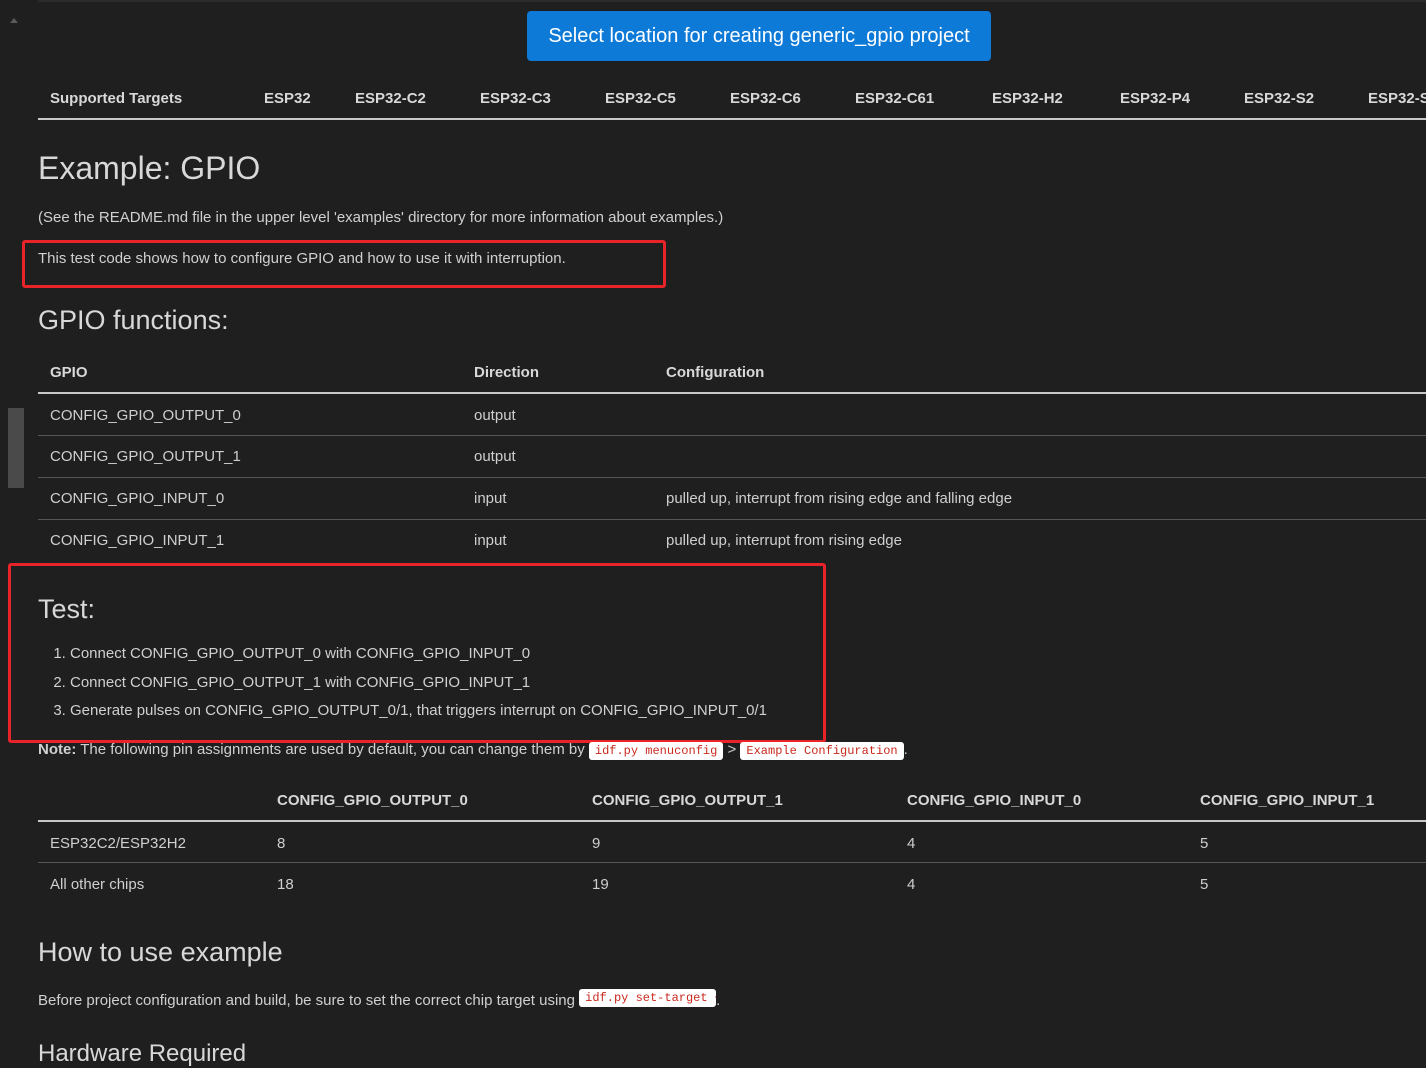 The image size is (1426, 1068). Describe the element at coordinates (137, 498) in the screenshot. I see `table-cell: CONFIG_GPIO_INPUT_0` at that location.